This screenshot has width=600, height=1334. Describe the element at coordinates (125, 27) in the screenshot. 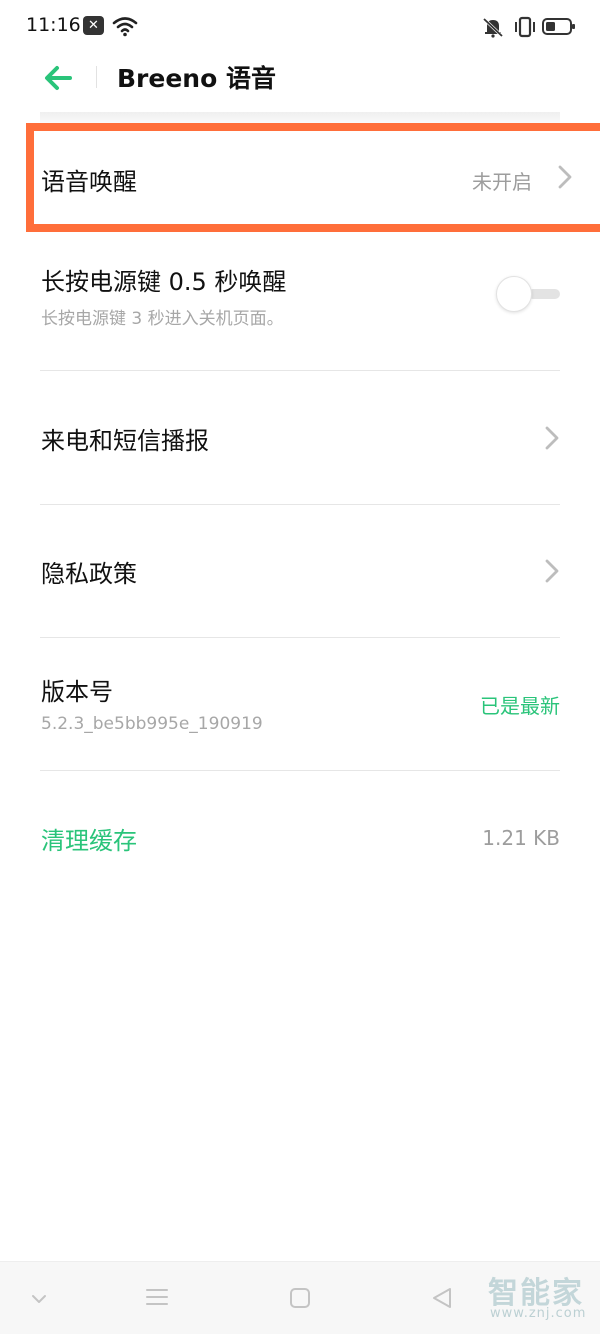

I see `wifi-icon` at that location.